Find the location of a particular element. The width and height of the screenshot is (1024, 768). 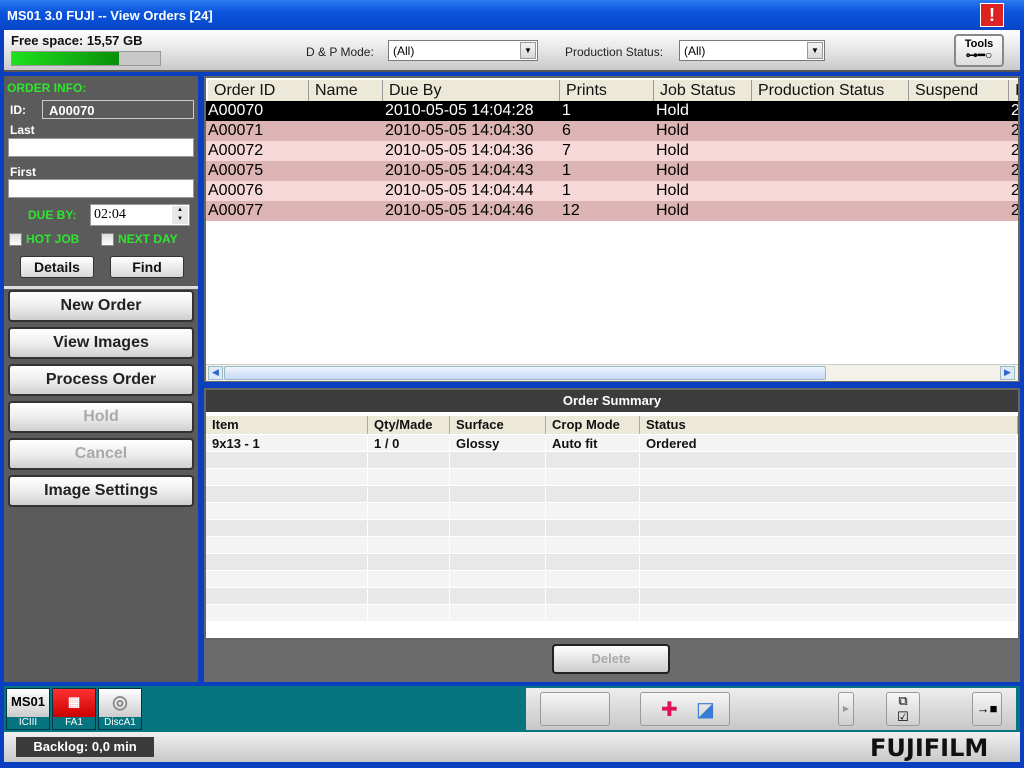

exclamation-icon: ! is located at coordinates (992, 15).